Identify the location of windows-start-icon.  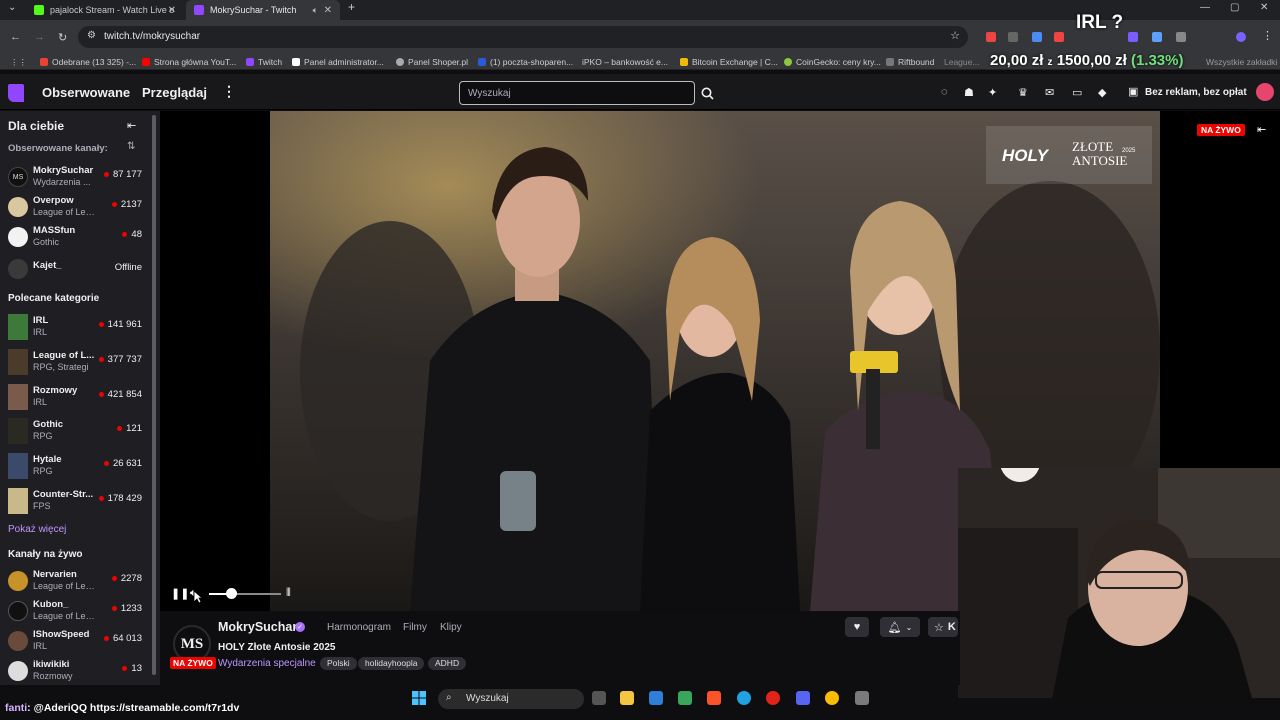
(419, 698).